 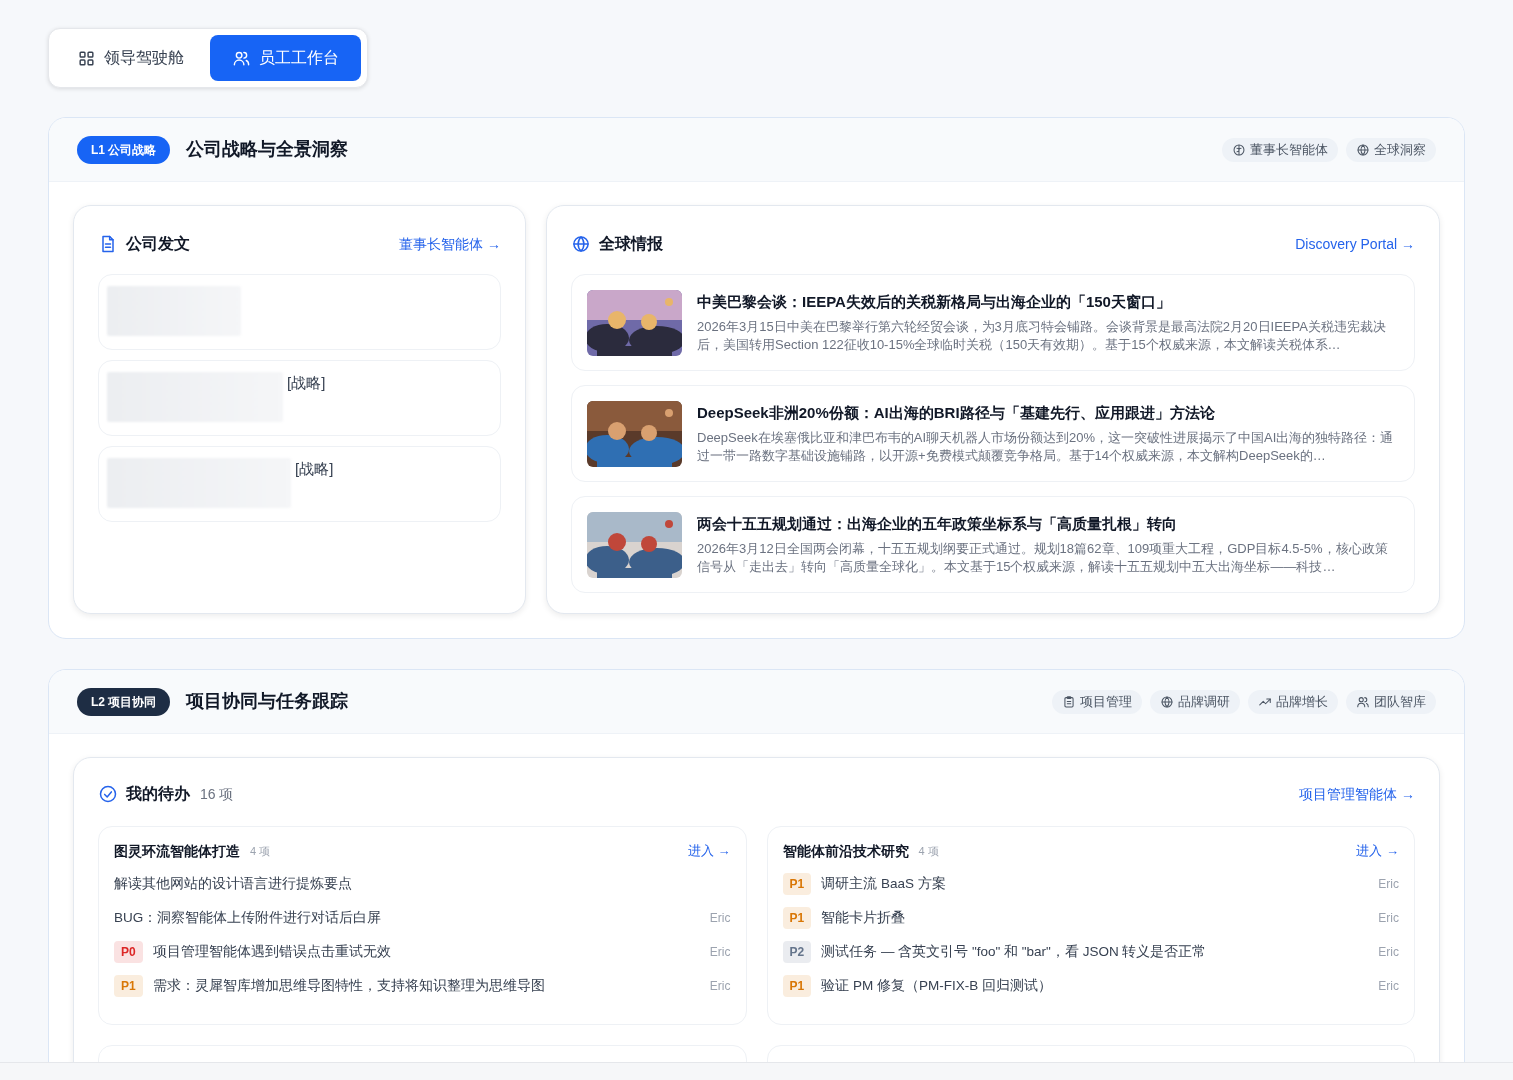 I want to click on agent-chip: 全球洞察, so click(x=1391, y=149).